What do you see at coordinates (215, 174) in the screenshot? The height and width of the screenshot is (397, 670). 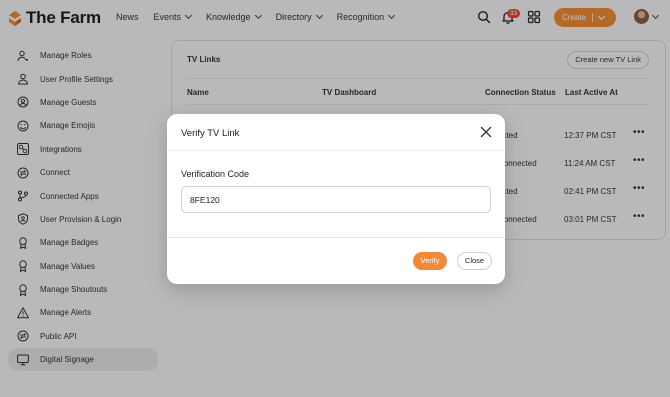 I see `verification-code-label: Verification Code` at bounding box center [215, 174].